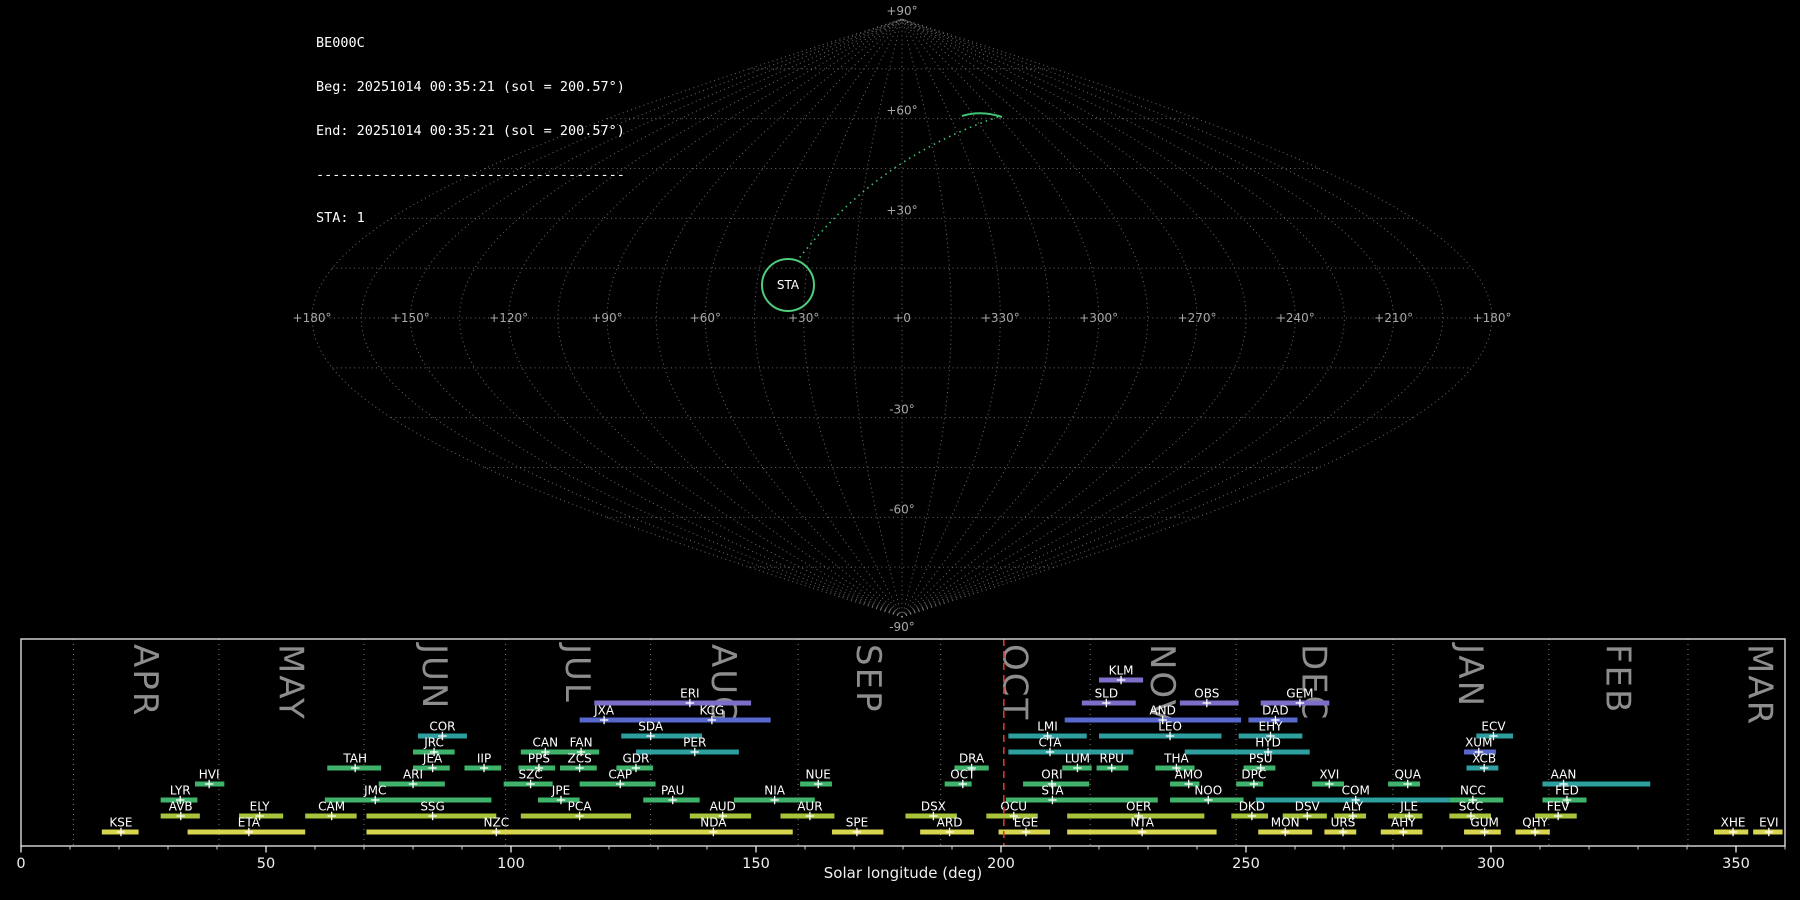  I want to click on shower-label: ZCS, so click(579, 759).